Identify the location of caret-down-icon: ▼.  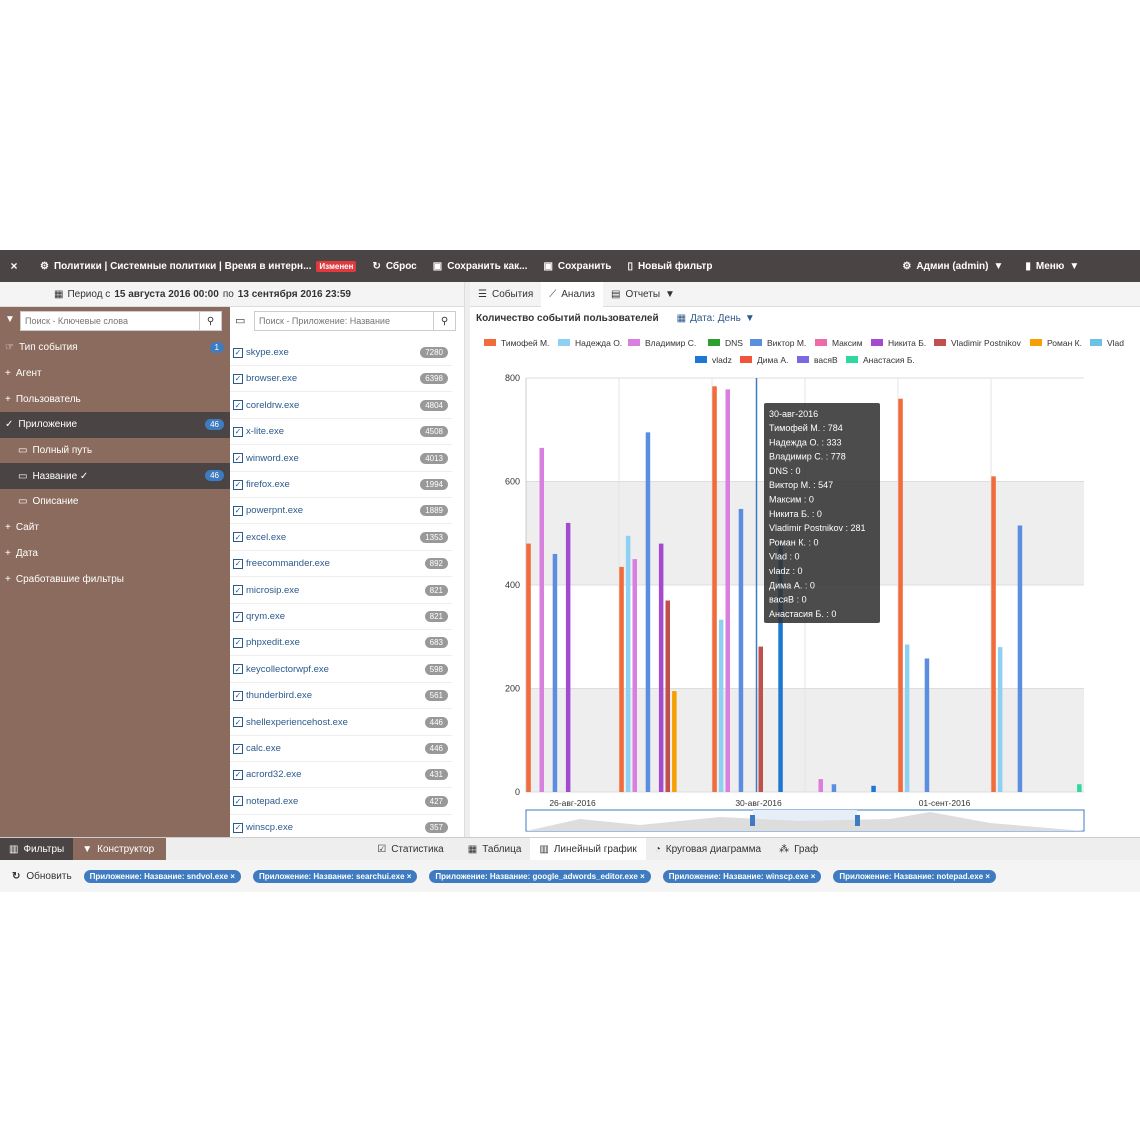
(998, 266).